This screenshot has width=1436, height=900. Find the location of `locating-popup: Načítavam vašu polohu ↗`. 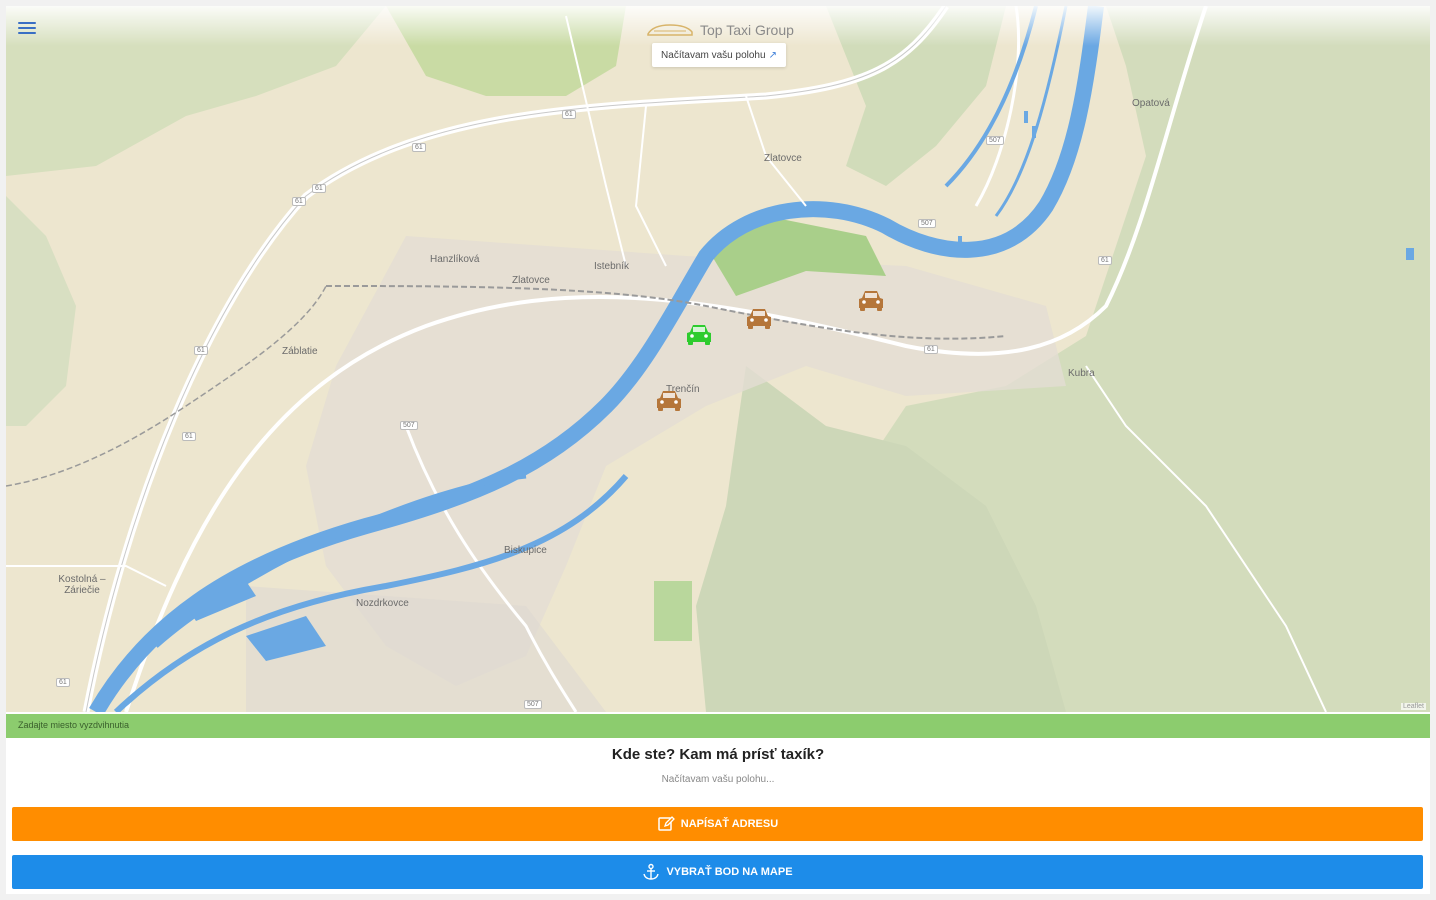

locating-popup: Načítavam vašu polohu ↗ is located at coordinates (719, 55).